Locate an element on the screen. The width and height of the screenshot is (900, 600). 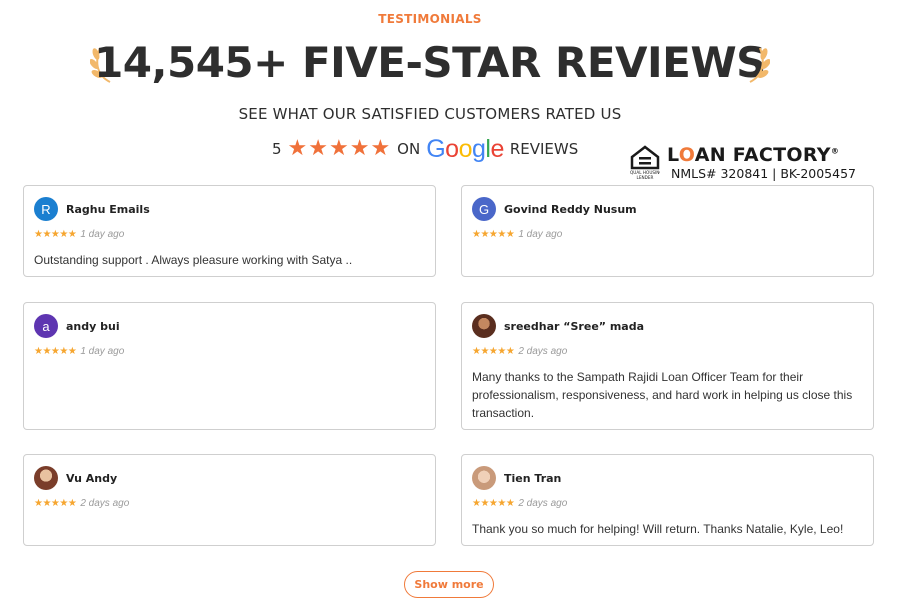
nmls-number: NMLS# 320841 | BK-2005457 is located at coordinates (763, 173).